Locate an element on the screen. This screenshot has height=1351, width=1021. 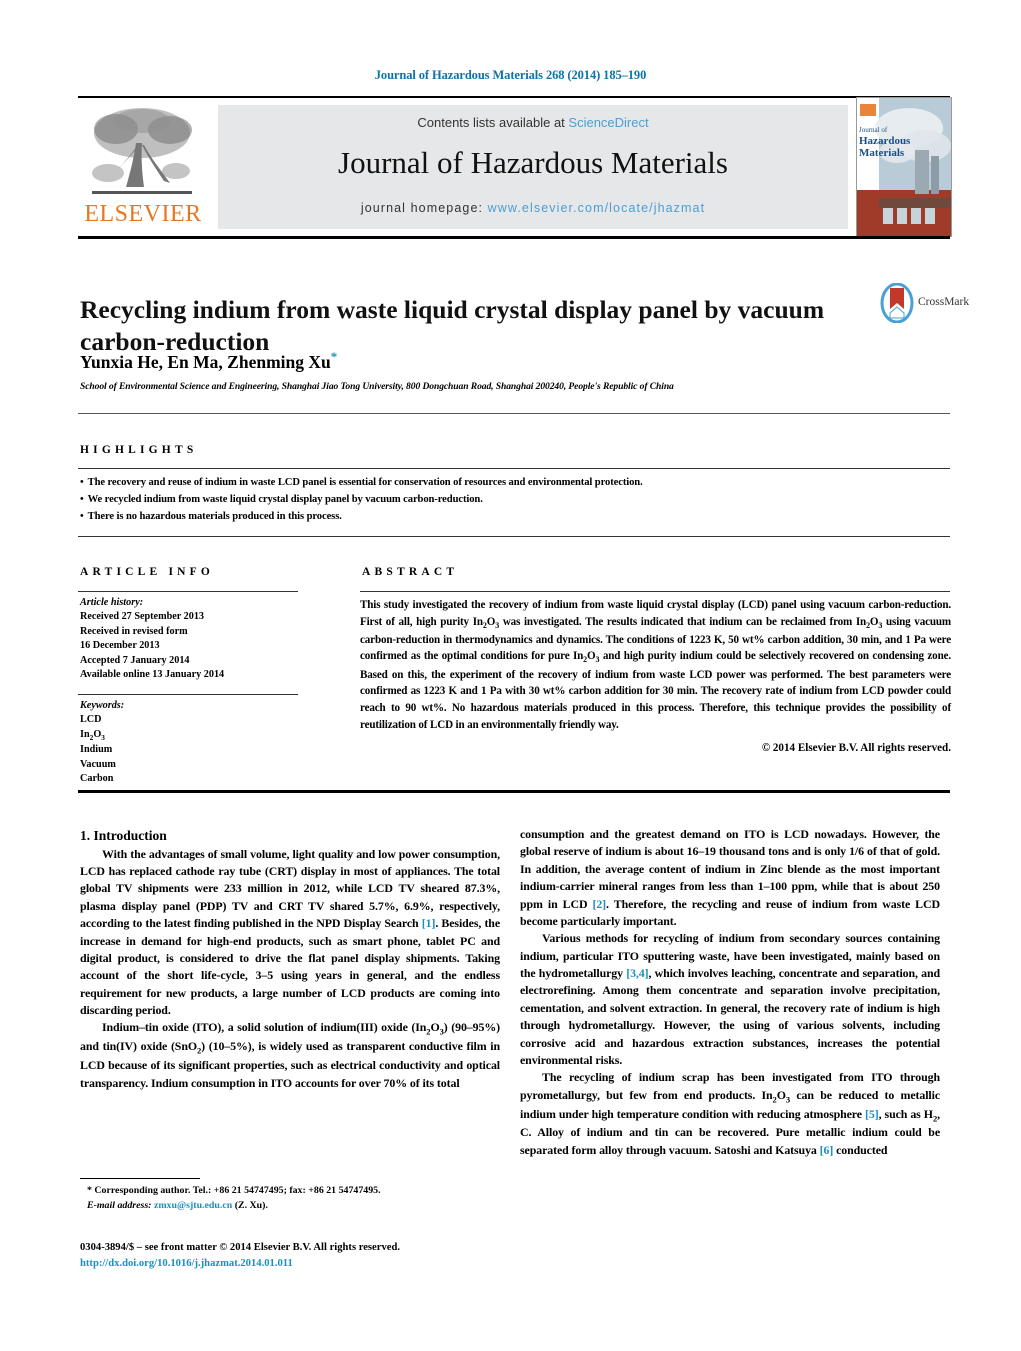
keywords-block: Keywords: LCD In2O3 Indium Vacuum Carbon is located at coordinates (195, 743).